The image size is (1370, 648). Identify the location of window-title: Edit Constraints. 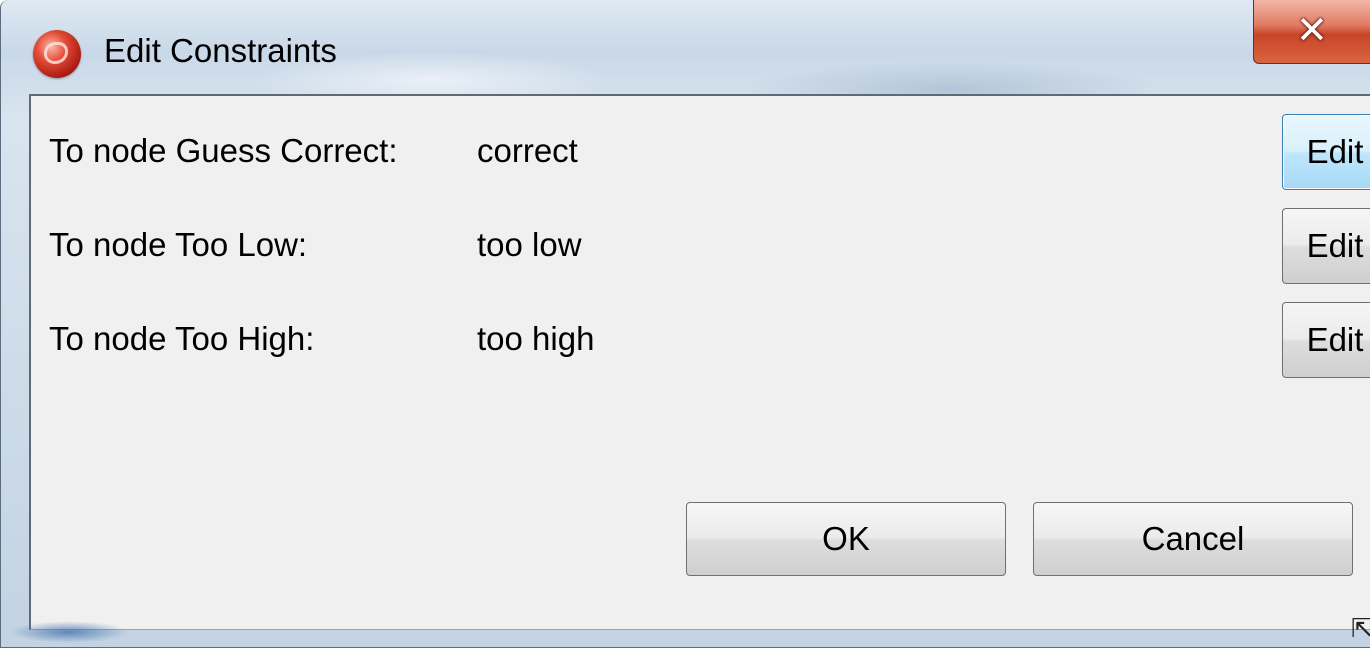
(220, 50).